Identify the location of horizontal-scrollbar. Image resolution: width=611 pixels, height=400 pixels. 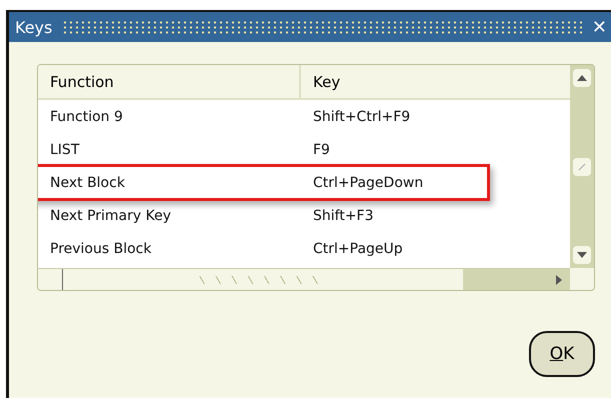
(304, 279).